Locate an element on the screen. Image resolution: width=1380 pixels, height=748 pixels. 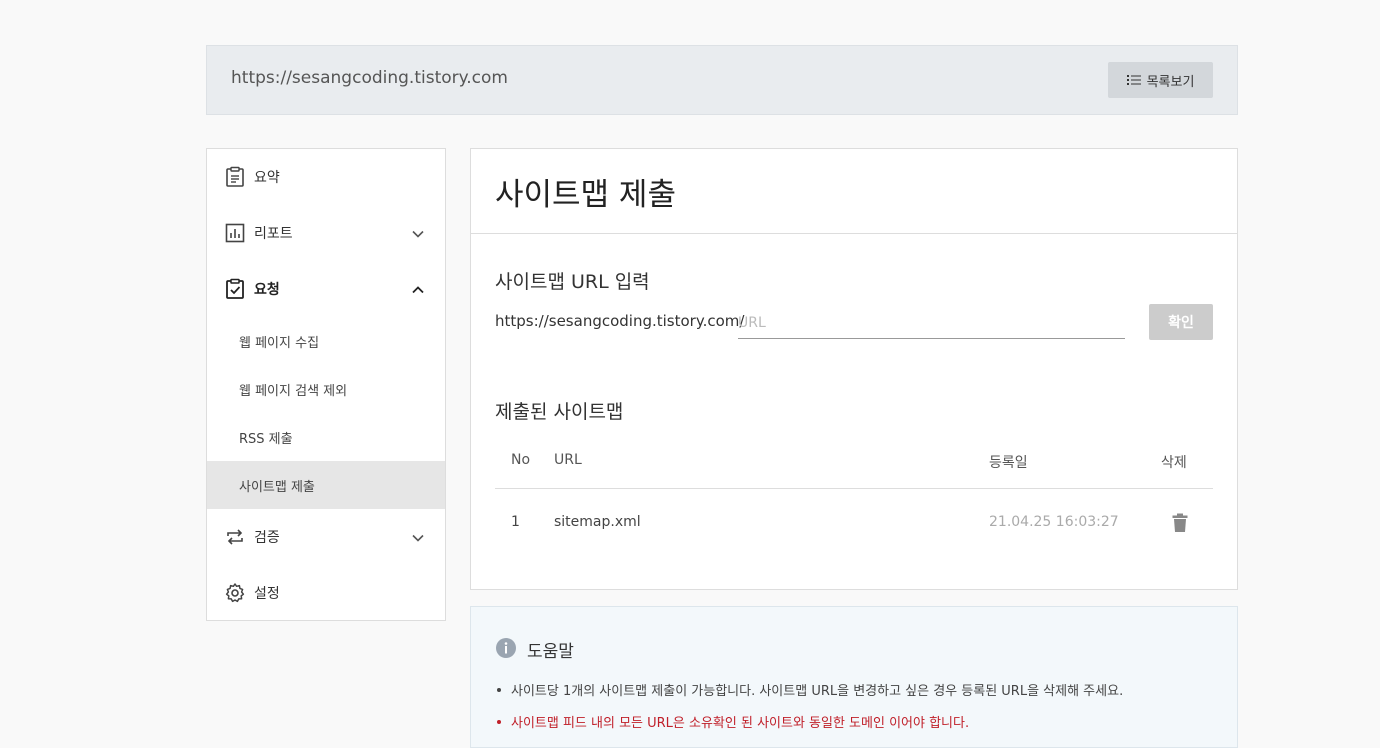
table-divider is located at coordinates (854, 488).